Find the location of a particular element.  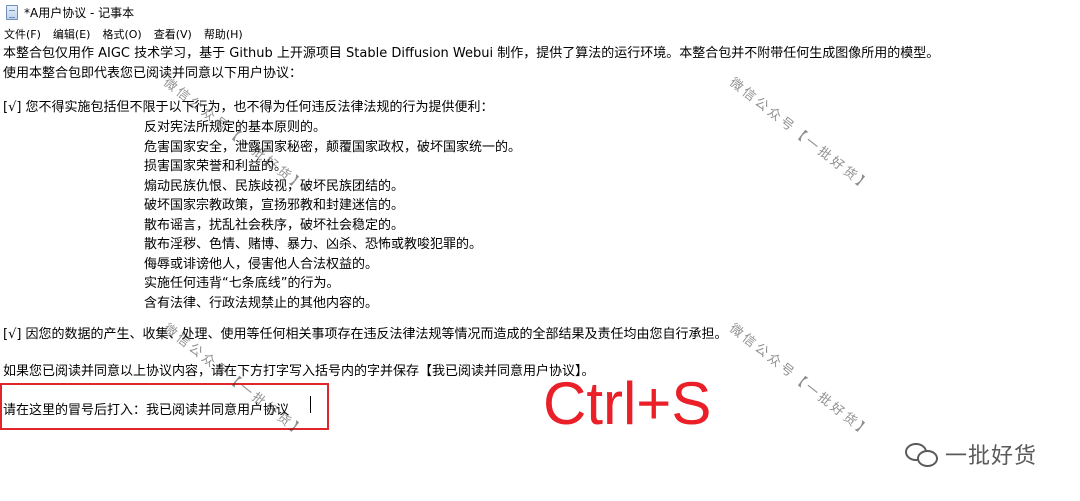

menu-format: 格式(O) is located at coordinates (121, 34).